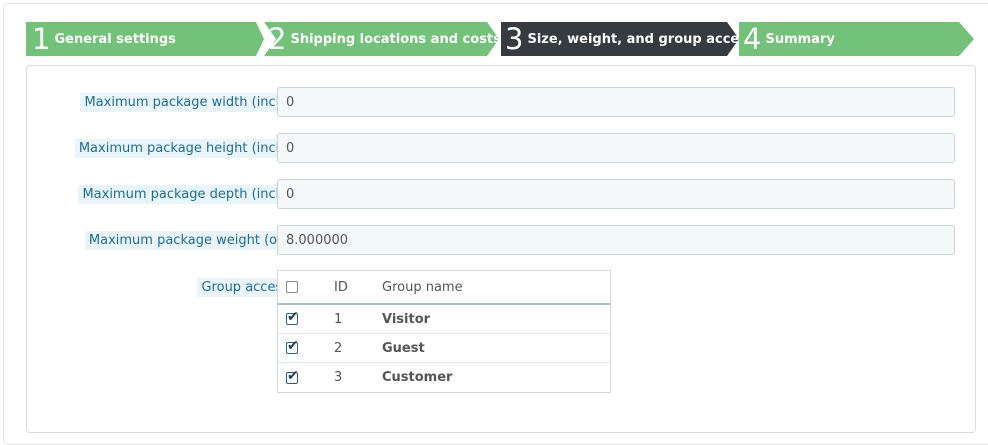 Image resolution: width=988 pixels, height=445 pixels. Describe the element at coordinates (338, 348) in the screenshot. I see `group-id: 2` at that location.